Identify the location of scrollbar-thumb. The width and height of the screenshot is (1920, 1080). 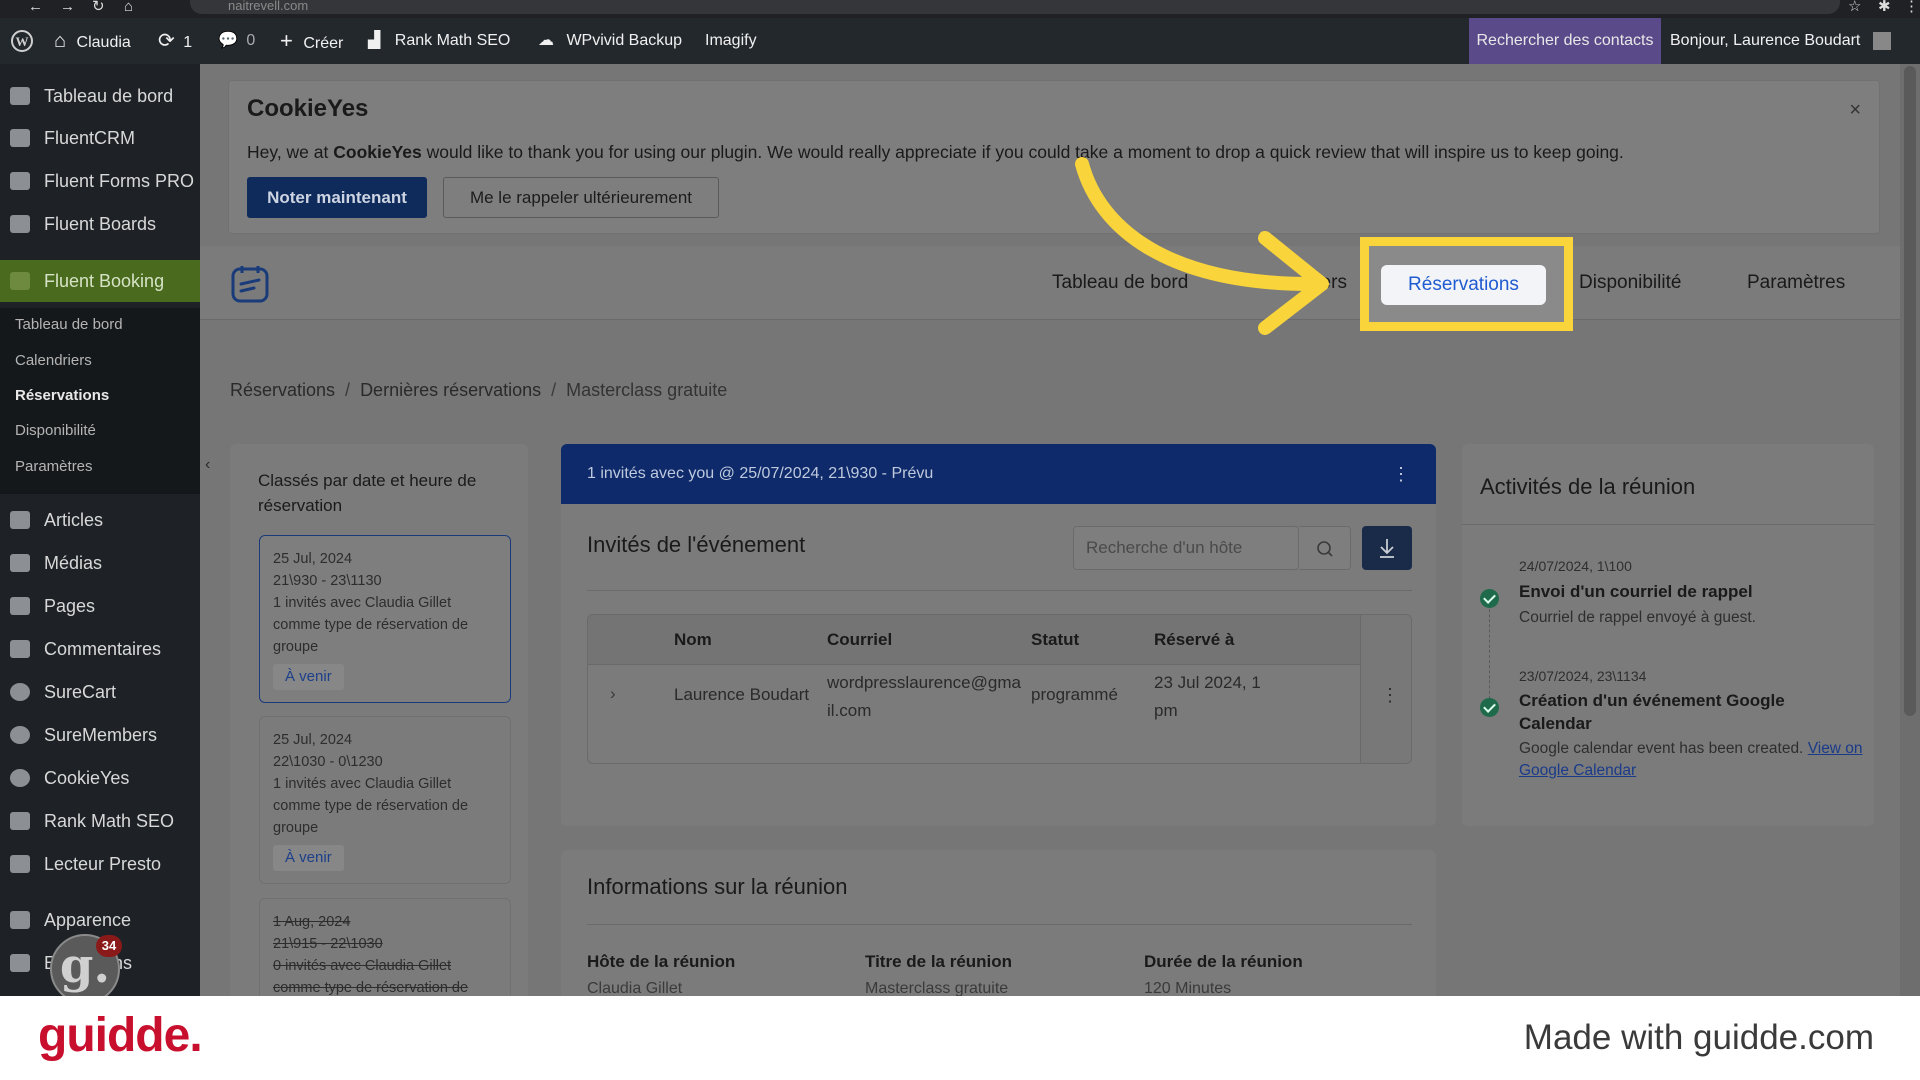
(1910, 391).